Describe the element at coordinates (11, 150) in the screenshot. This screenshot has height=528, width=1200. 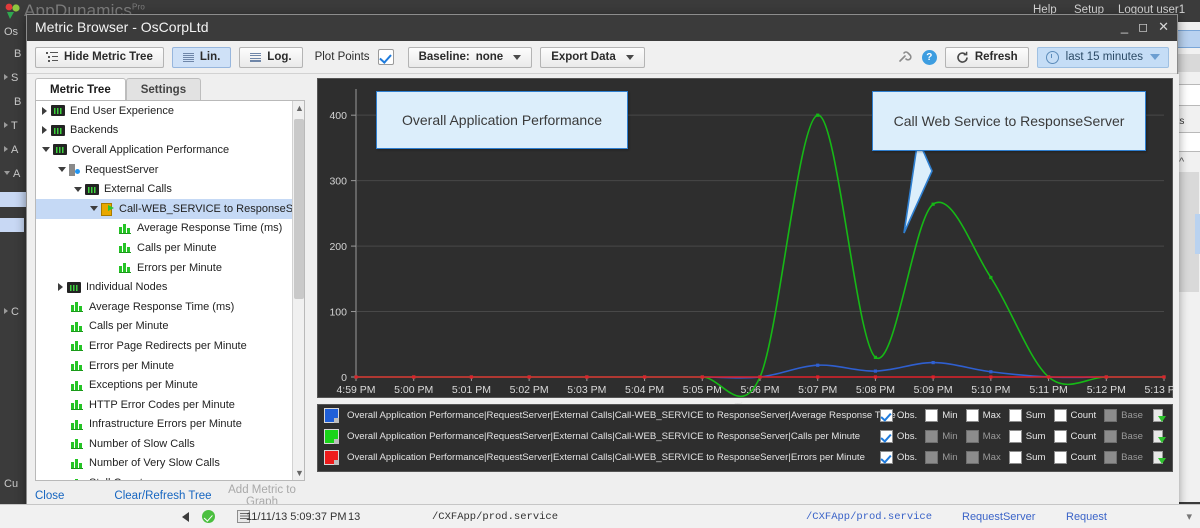
I see `bg-sidebar-row-5: A` at that location.